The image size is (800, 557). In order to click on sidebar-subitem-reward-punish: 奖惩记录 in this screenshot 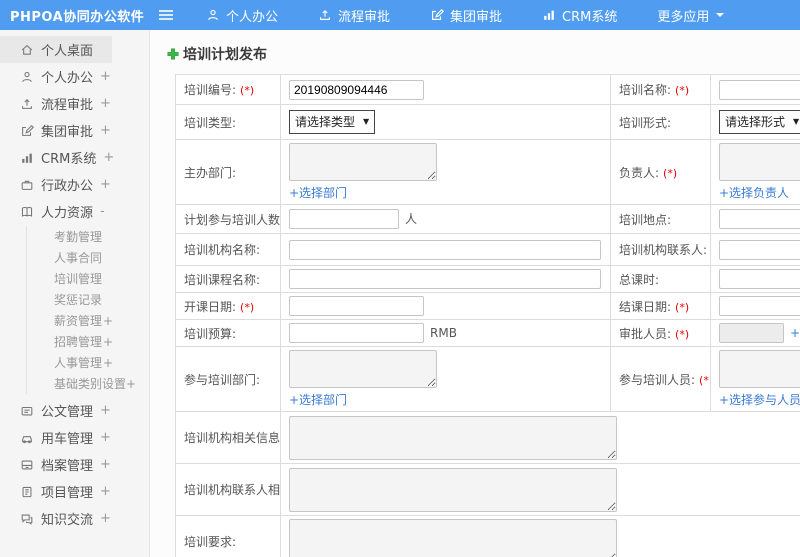, I will do `click(70, 299)`.